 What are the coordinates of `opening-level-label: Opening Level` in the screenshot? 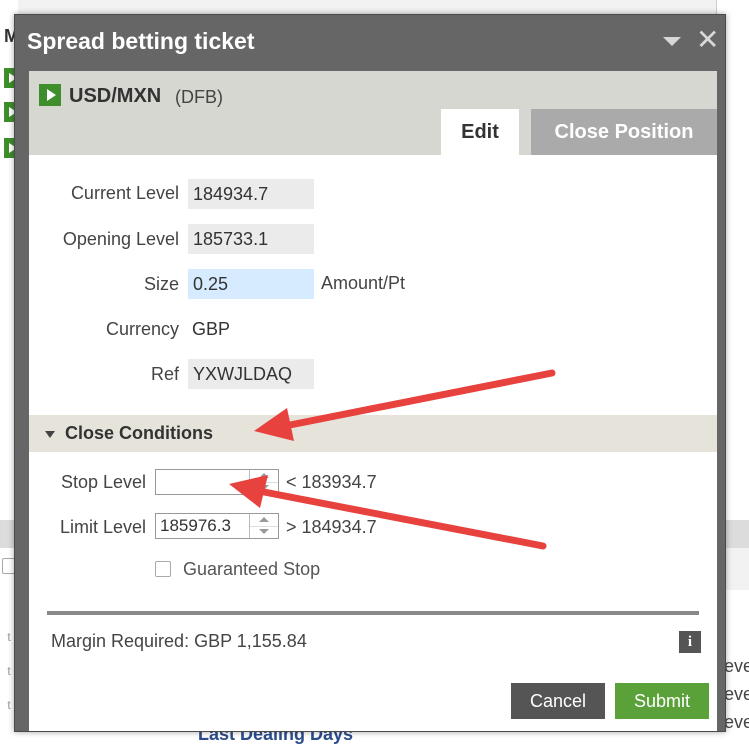 It's located at (120, 239).